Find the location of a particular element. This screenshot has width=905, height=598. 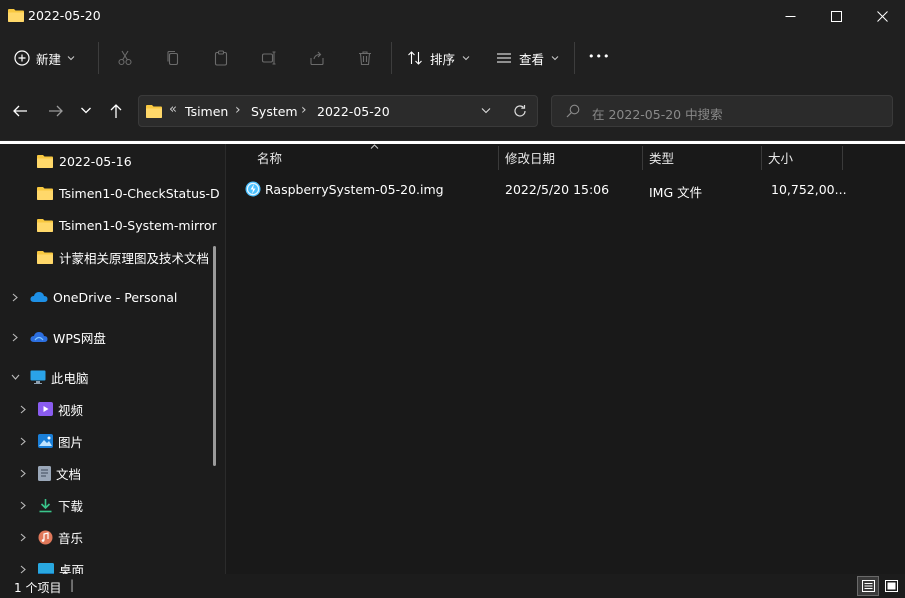

column-header-type: 类型 is located at coordinates (661, 157).